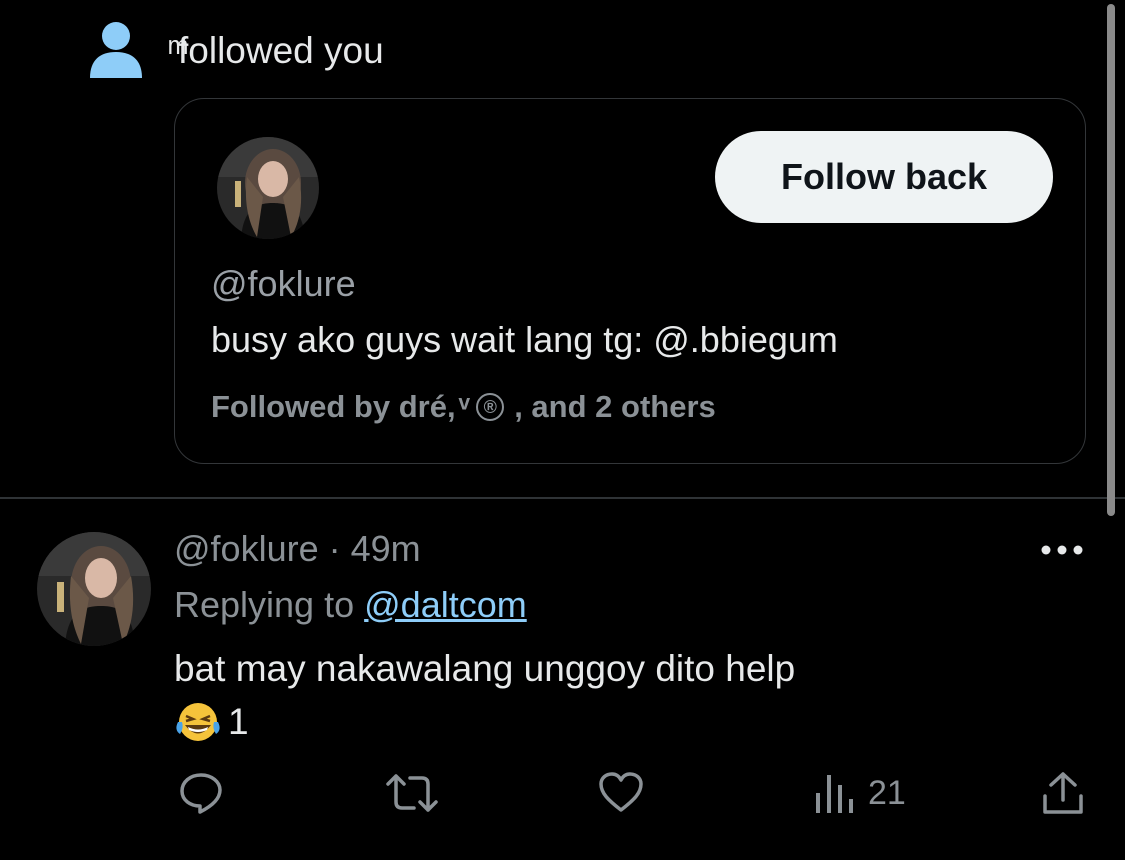 The height and width of the screenshot is (860, 1125). I want to click on replying-to-line: Replying to @daltcom, so click(350, 605).